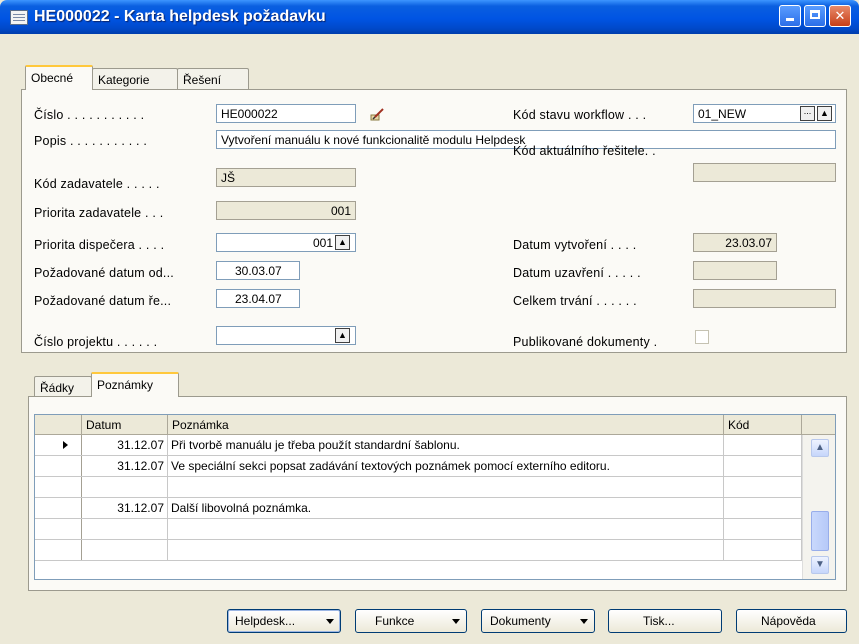  Describe the element at coordinates (258, 298) in the screenshot. I see `pozadovane-datum-re-field: 23.04.07` at that location.